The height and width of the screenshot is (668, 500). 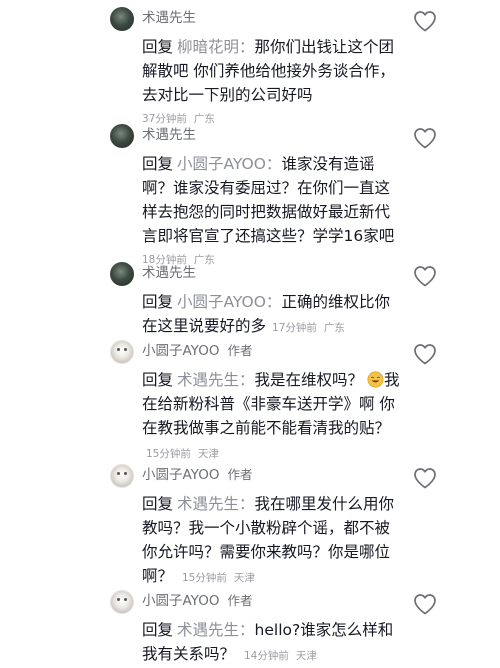 I want to click on reply-target: 柳暗花明：, so click(x=216, y=47).